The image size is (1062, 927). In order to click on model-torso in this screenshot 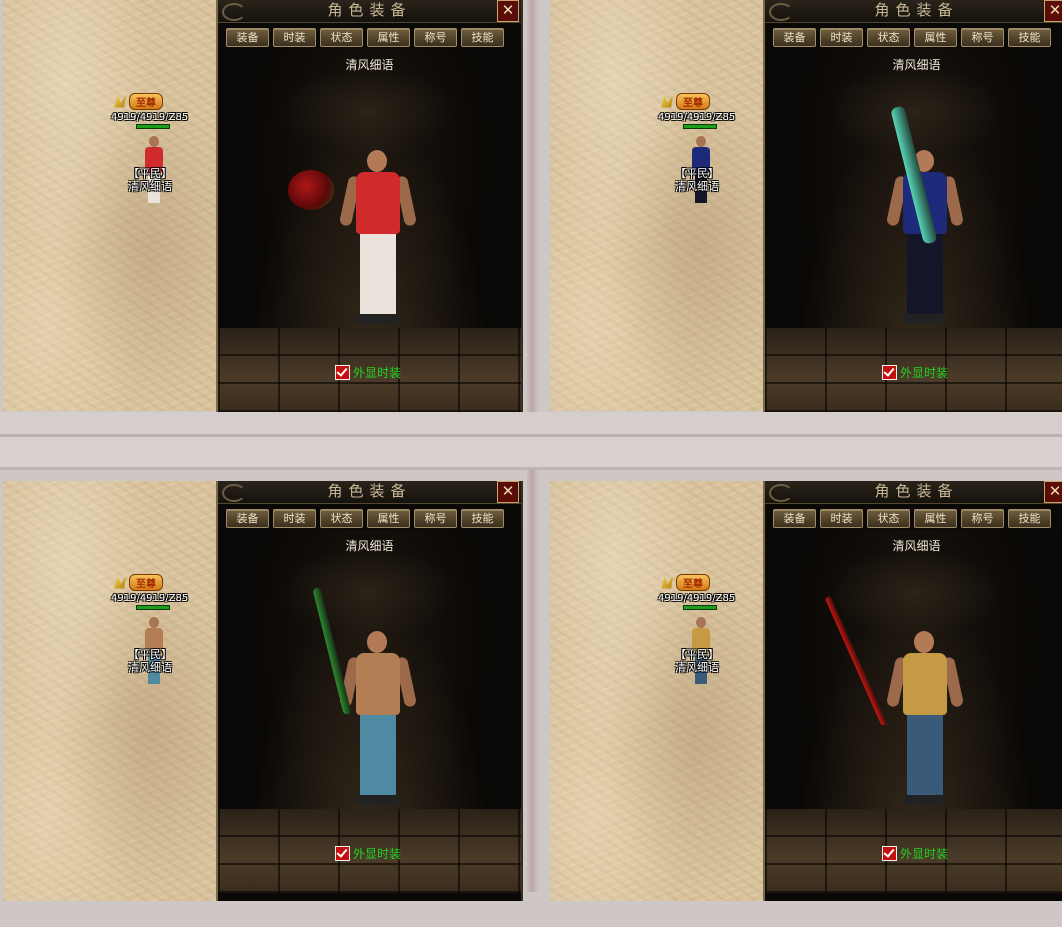, I will do `click(378, 684)`.